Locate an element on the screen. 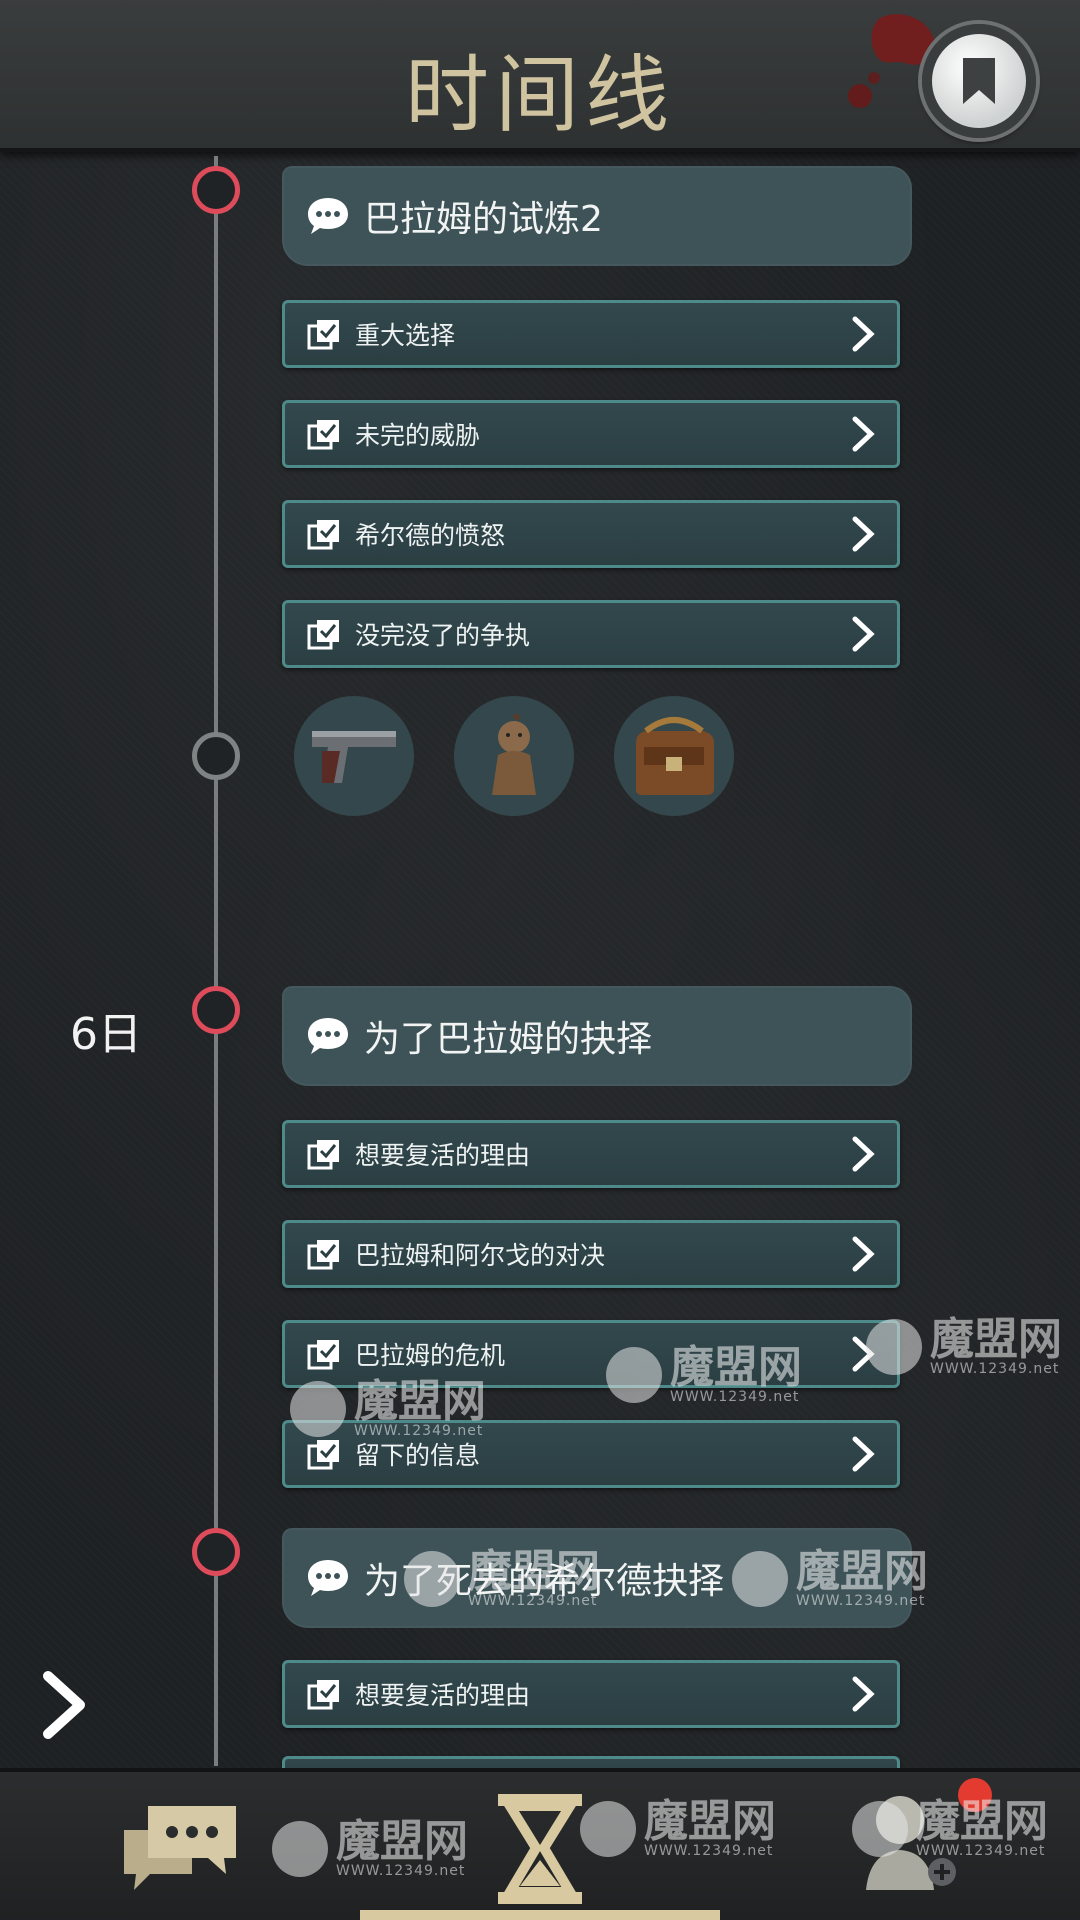 The height and width of the screenshot is (1920, 1080). chat-icon is located at coordinates (180, 1848).